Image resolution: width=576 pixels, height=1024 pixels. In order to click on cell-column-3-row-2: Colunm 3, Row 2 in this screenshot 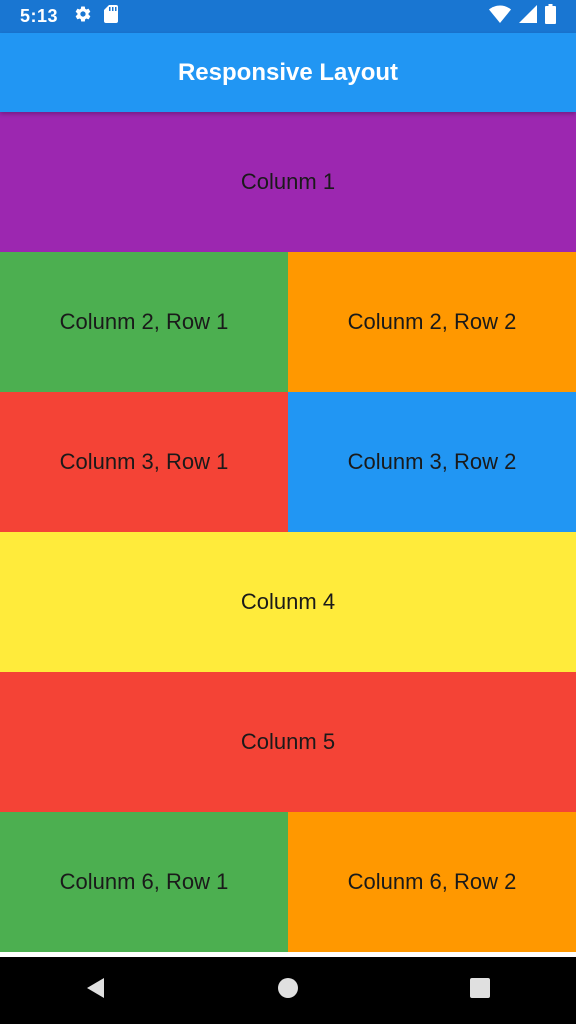, I will do `click(432, 462)`.